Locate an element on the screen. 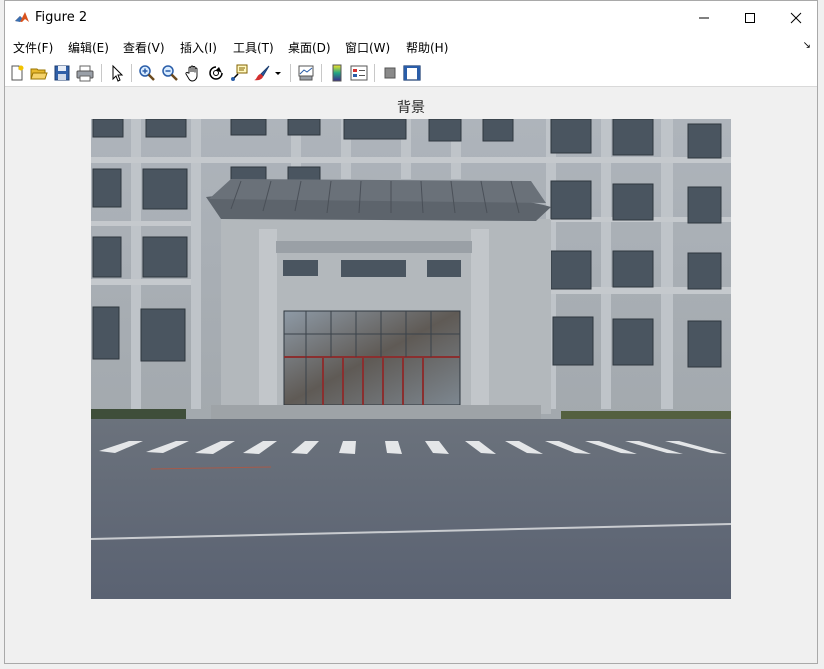  rotate-3d-icon is located at coordinates (216, 73).